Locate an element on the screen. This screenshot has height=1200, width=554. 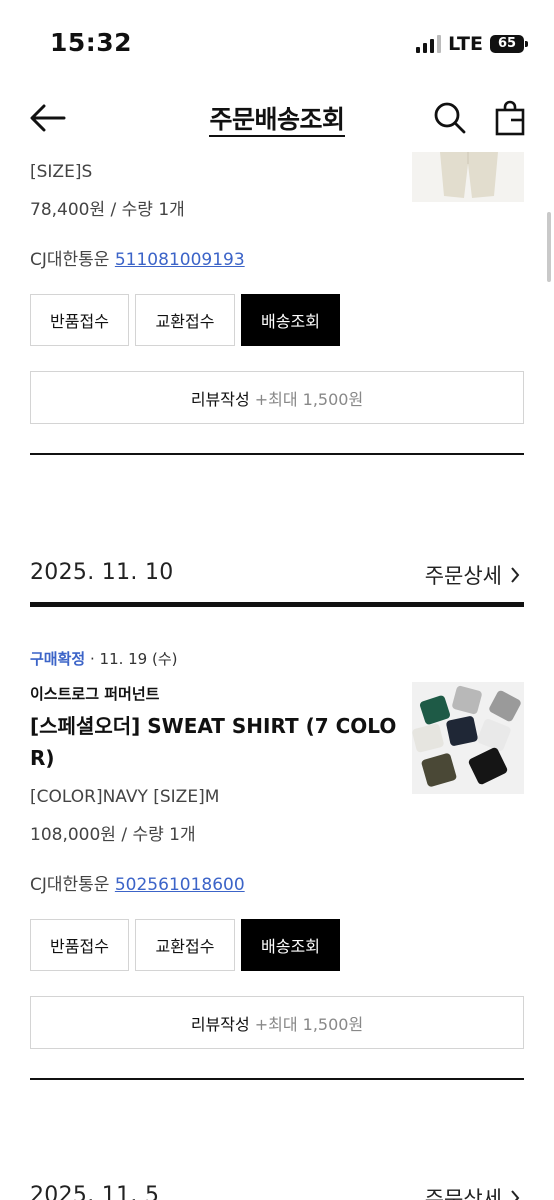
page-title: 주문배송조회 is located at coordinates (277, 118).